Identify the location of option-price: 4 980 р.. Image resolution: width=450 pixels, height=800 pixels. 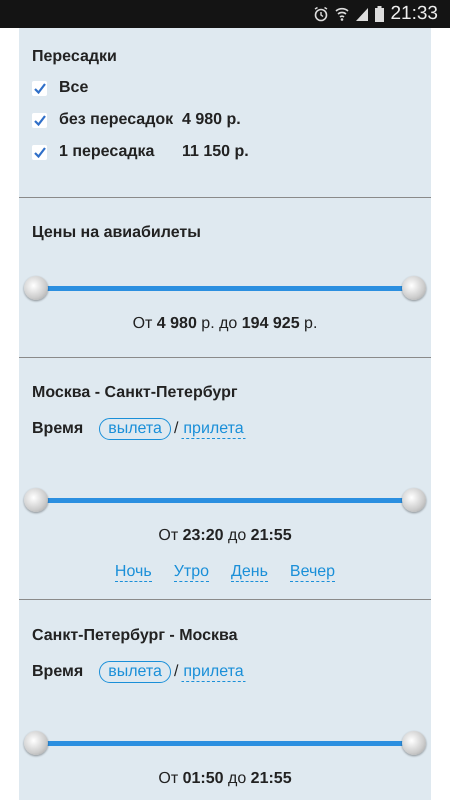
(211, 120).